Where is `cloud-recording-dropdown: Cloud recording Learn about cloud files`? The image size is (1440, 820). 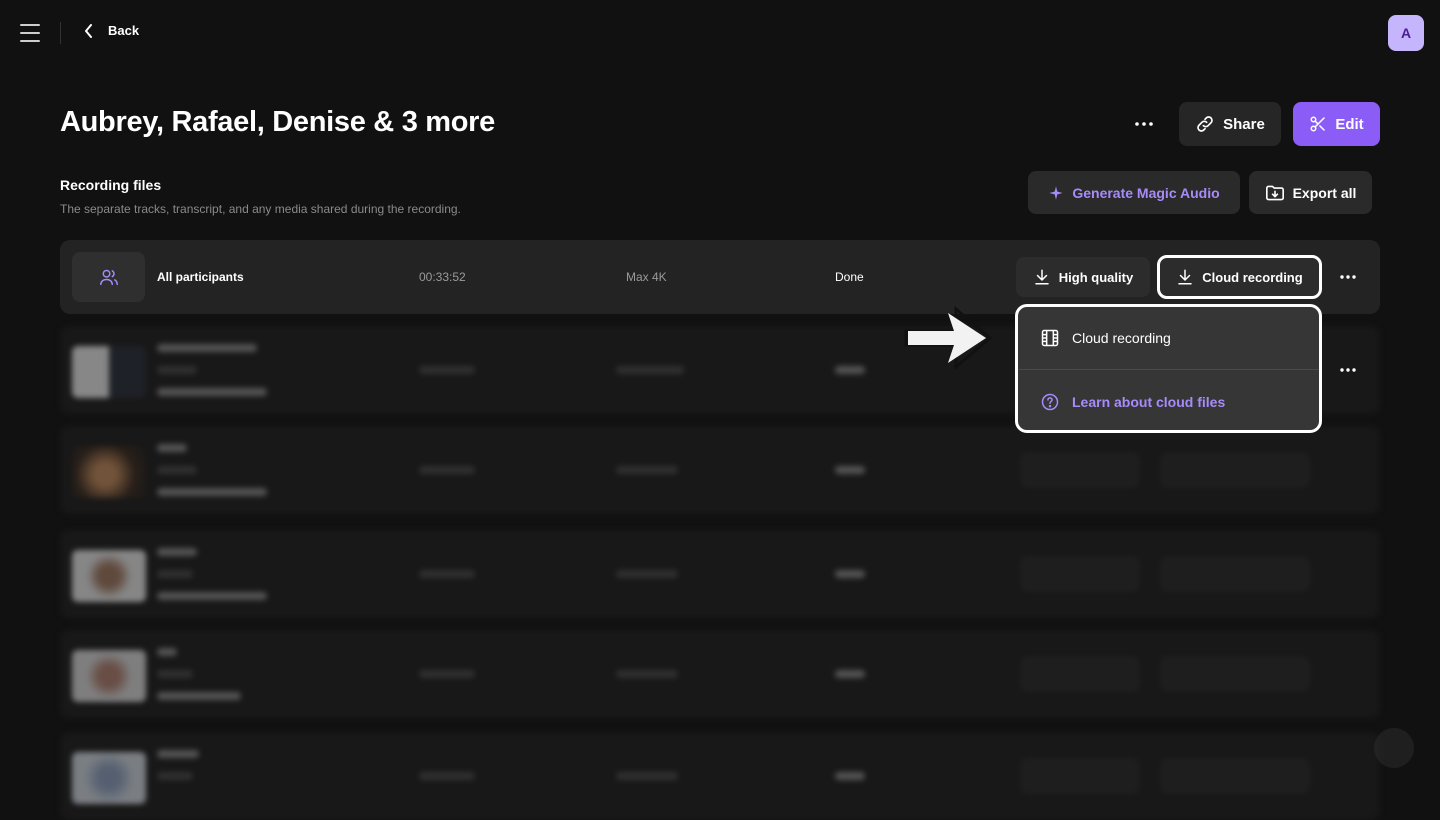 cloud-recording-dropdown: Cloud recording Learn about cloud files is located at coordinates (1168, 368).